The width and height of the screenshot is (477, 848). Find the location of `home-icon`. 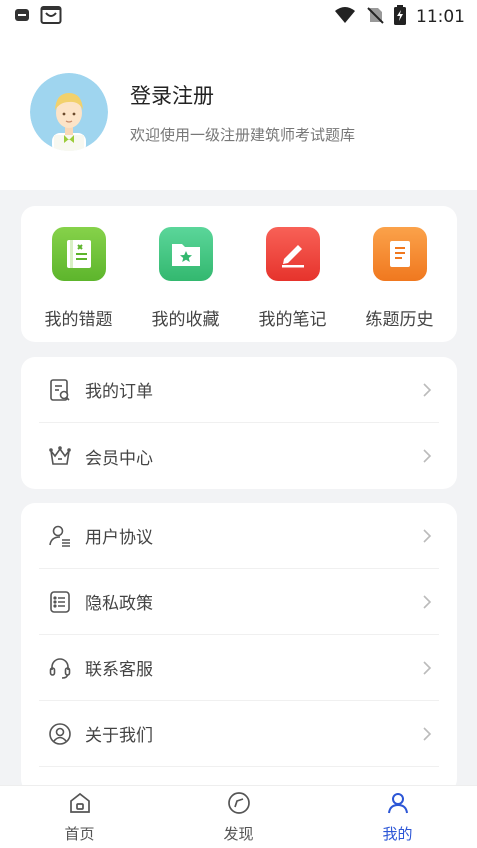

home-icon is located at coordinates (80, 805).